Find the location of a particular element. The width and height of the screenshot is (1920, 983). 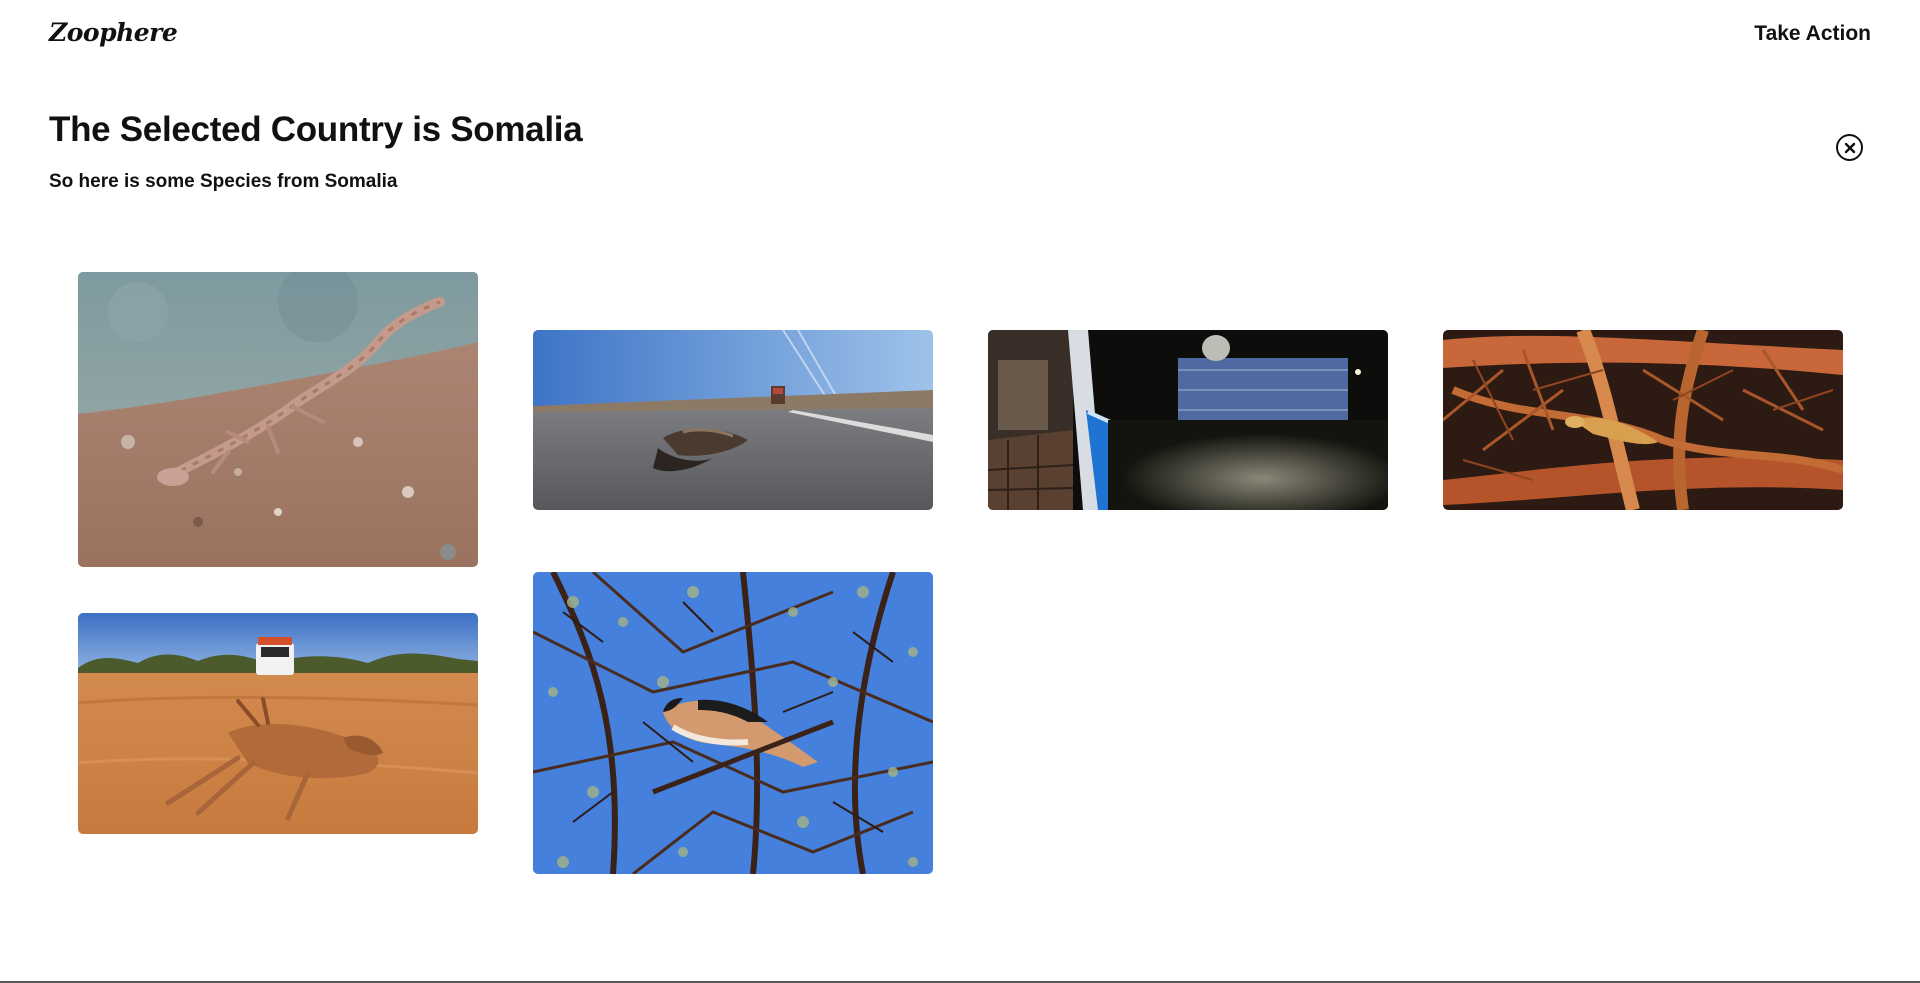

dikdik-on-sand-road-photo is located at coordinates (278, 723).